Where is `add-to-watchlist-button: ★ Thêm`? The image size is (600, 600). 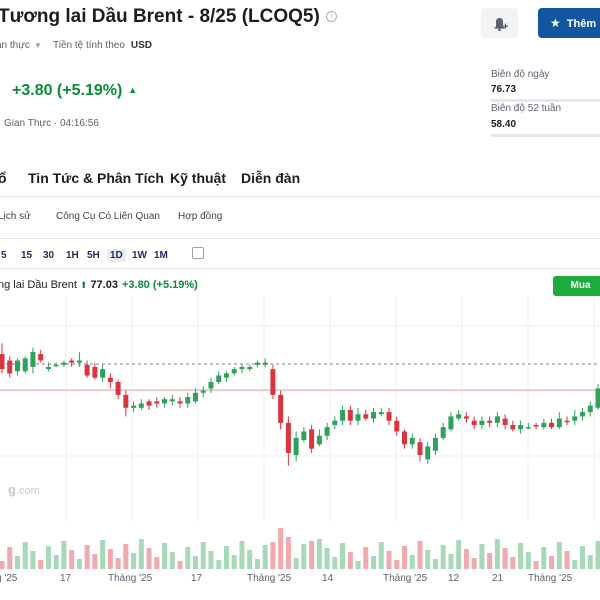
add-to-watchlist-button: ★ Thêm is located at coordinates (569, 23).